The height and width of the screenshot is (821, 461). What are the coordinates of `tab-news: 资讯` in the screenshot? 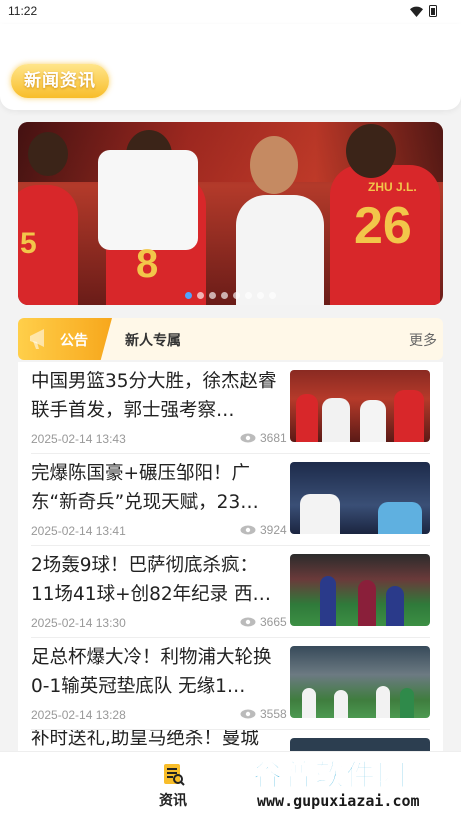 It's located at (173, 786).